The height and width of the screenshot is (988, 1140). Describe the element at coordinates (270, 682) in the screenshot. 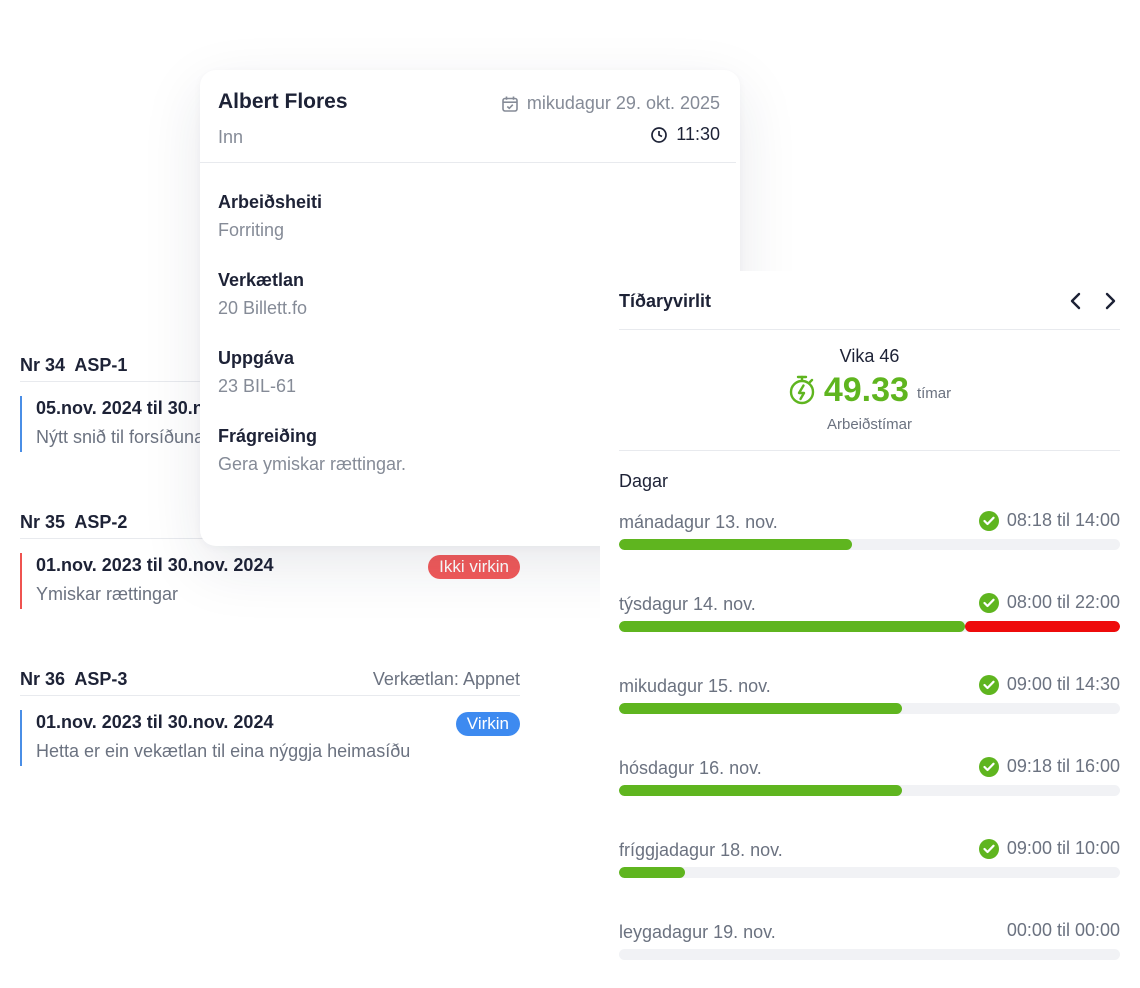

I see `project-header: Nr 36 ASP-3 Verkætlan: Appnet` at that location.